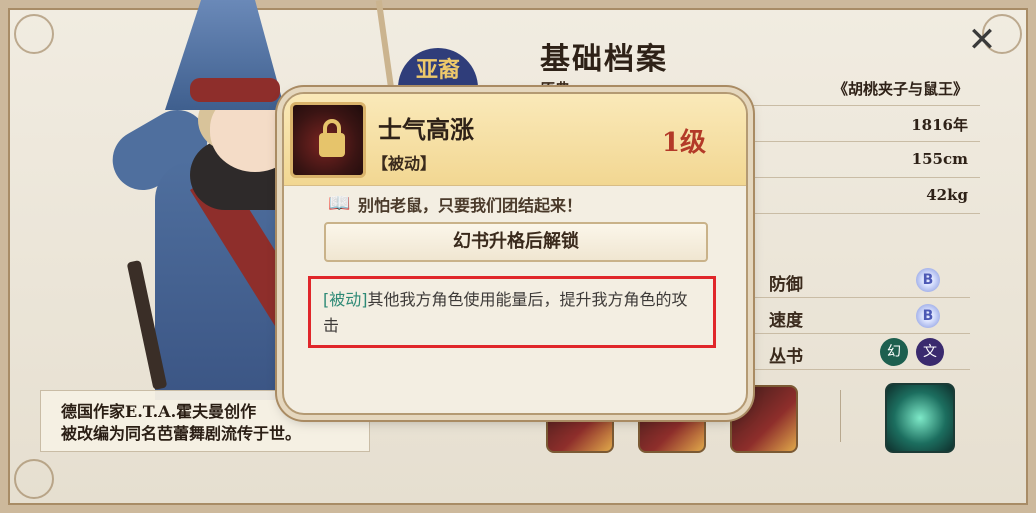 This screenshot has height=513, width=1036. I want to click on close-icon: ✕, so click(982, 40).